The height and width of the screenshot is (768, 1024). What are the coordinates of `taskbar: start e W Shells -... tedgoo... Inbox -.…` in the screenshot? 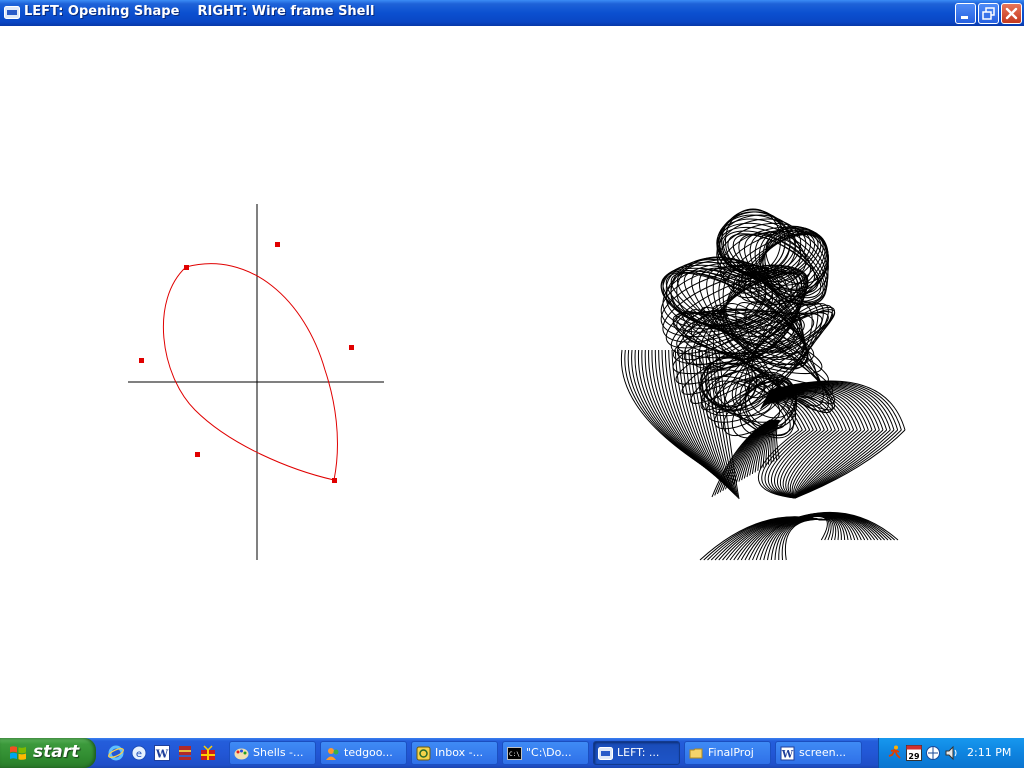 It's located at (512, 753).